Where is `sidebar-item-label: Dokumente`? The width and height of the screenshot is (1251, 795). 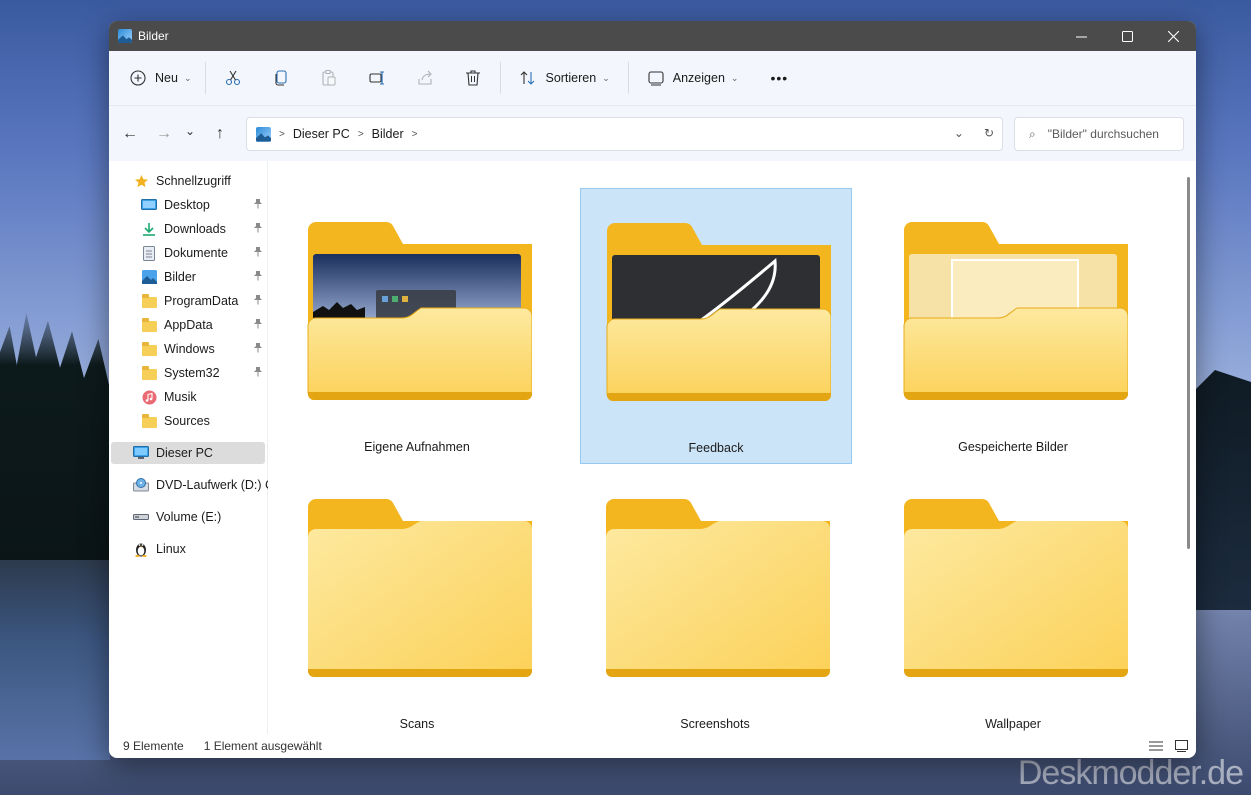
sidebar-item-label: Dokumente is located at coordinates (196, 253).